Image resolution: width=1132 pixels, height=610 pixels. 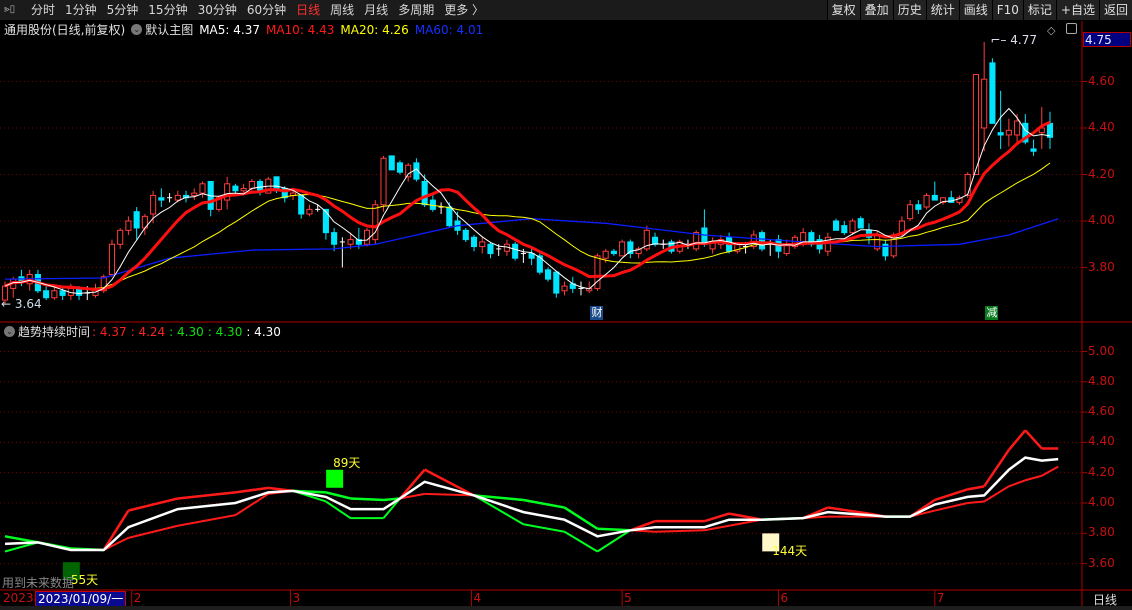 What do you see at coordinates (84, 580) in the screenshot?
I see `cycle-marker-label-0: 55天` at bounding box center [84, 580].